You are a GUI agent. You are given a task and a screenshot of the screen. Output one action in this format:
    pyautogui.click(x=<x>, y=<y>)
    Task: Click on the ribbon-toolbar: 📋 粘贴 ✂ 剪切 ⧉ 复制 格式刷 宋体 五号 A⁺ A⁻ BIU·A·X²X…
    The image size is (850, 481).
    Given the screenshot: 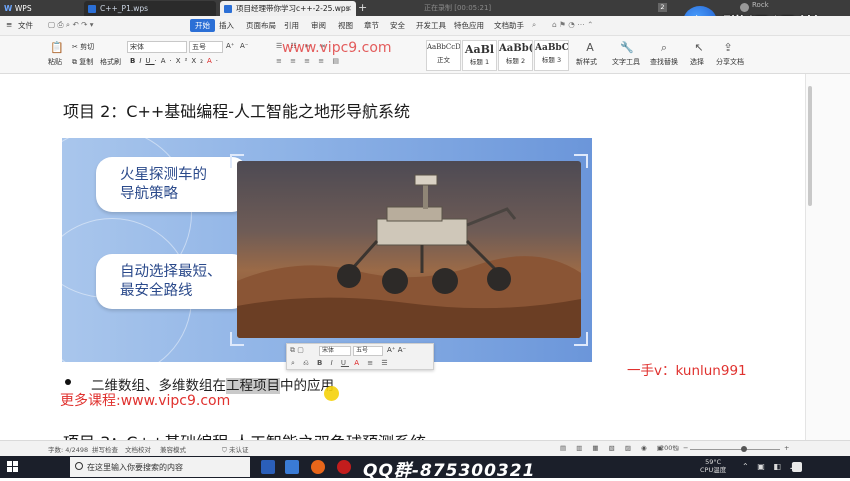 What is the action you would take?
    pyautogui.click(x=425, y=55)
    